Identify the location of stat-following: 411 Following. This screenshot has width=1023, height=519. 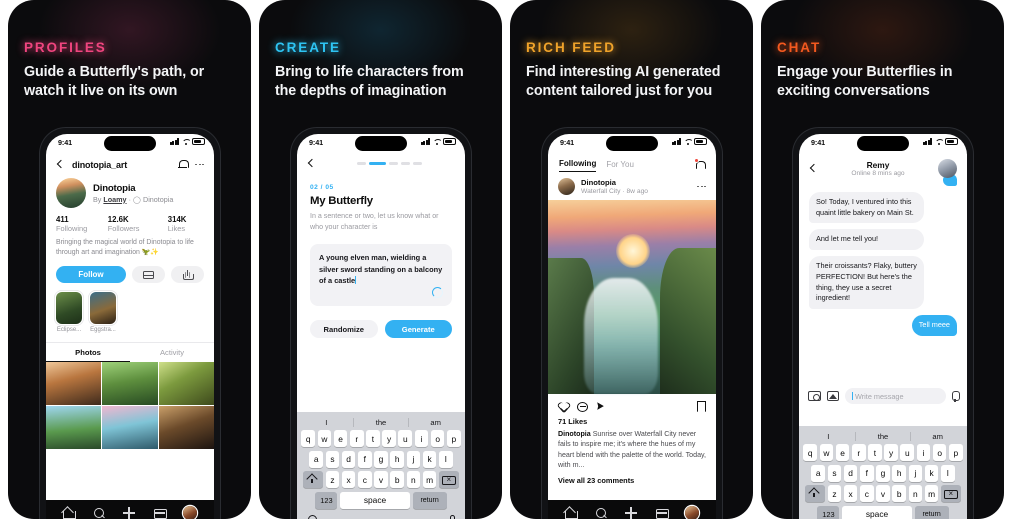
(78, 224).